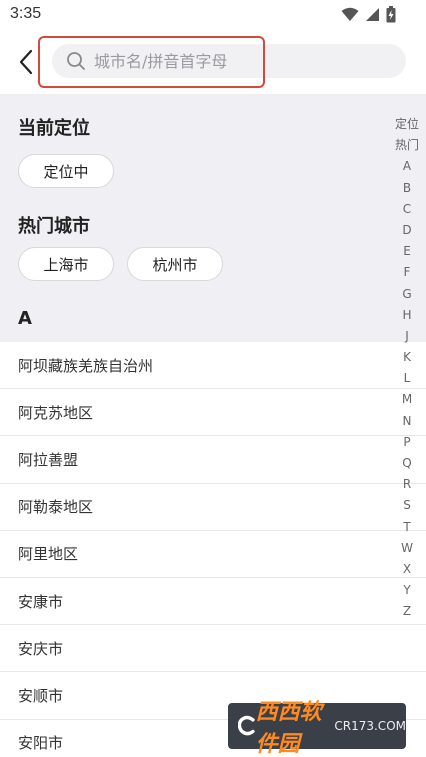 The width and height of the screenshot is (426, 757). I want to click on index-item: D, so click(406, 230).